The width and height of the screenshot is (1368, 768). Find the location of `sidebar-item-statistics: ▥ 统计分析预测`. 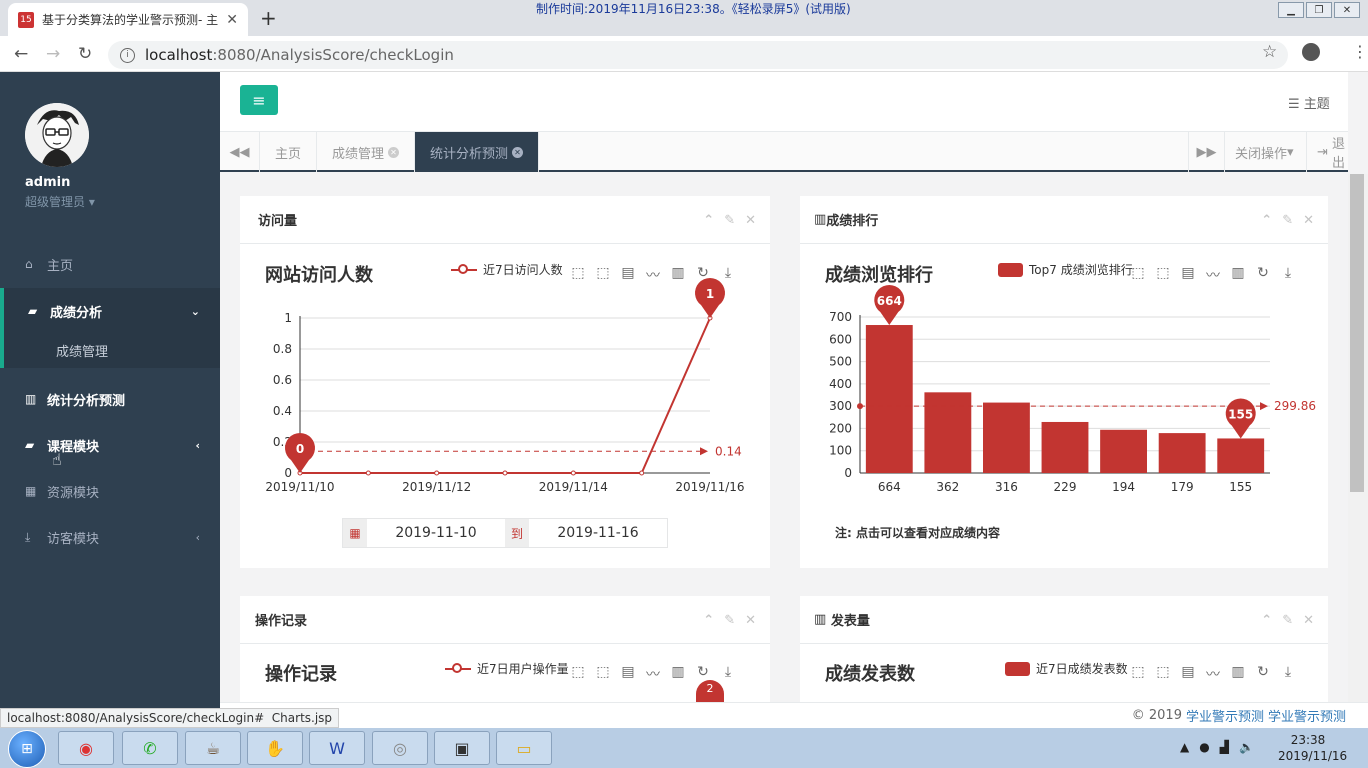

sidebar-item-statistics: ▥ 统计分析预测 is located at coordinates (110, 399).